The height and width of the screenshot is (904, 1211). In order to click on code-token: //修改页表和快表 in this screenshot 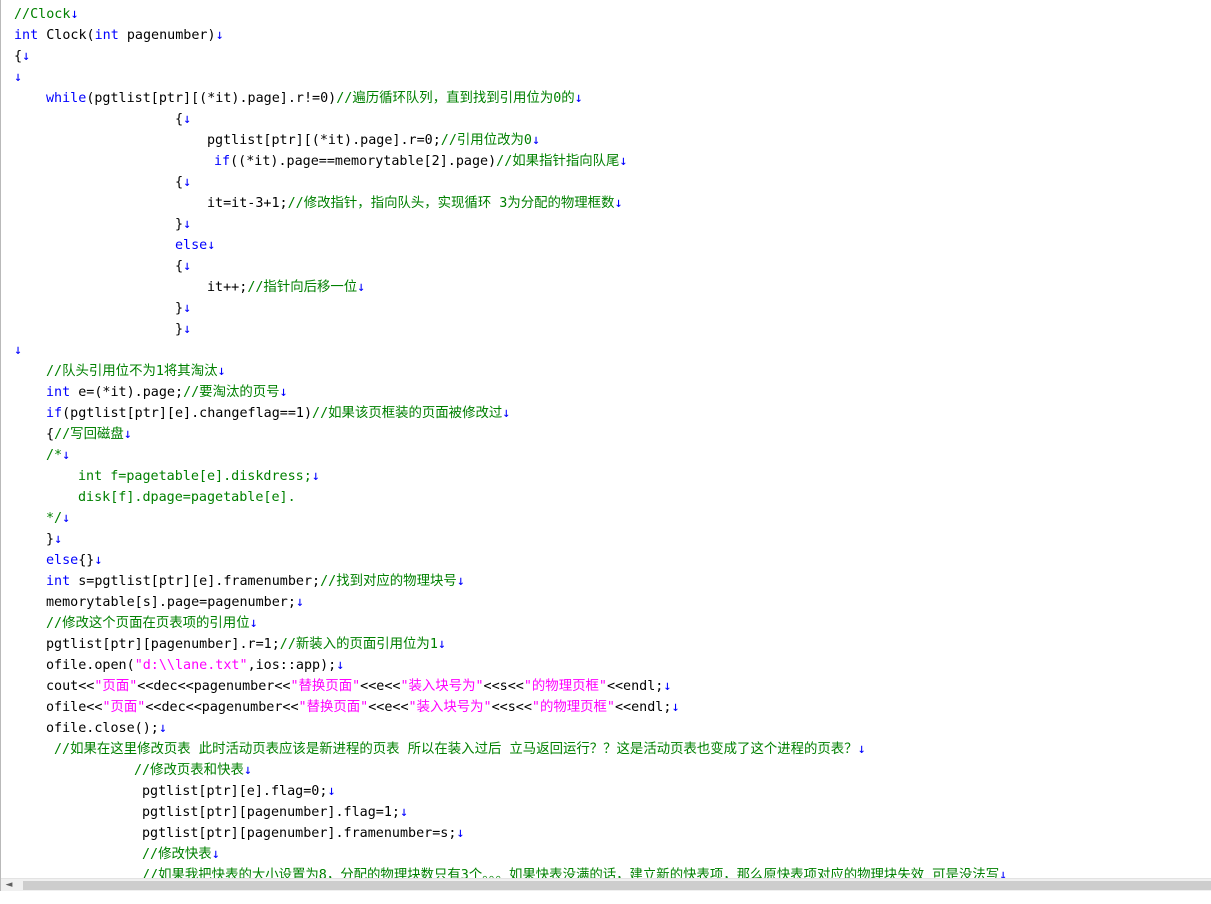, I will do `click(189, 770)`.